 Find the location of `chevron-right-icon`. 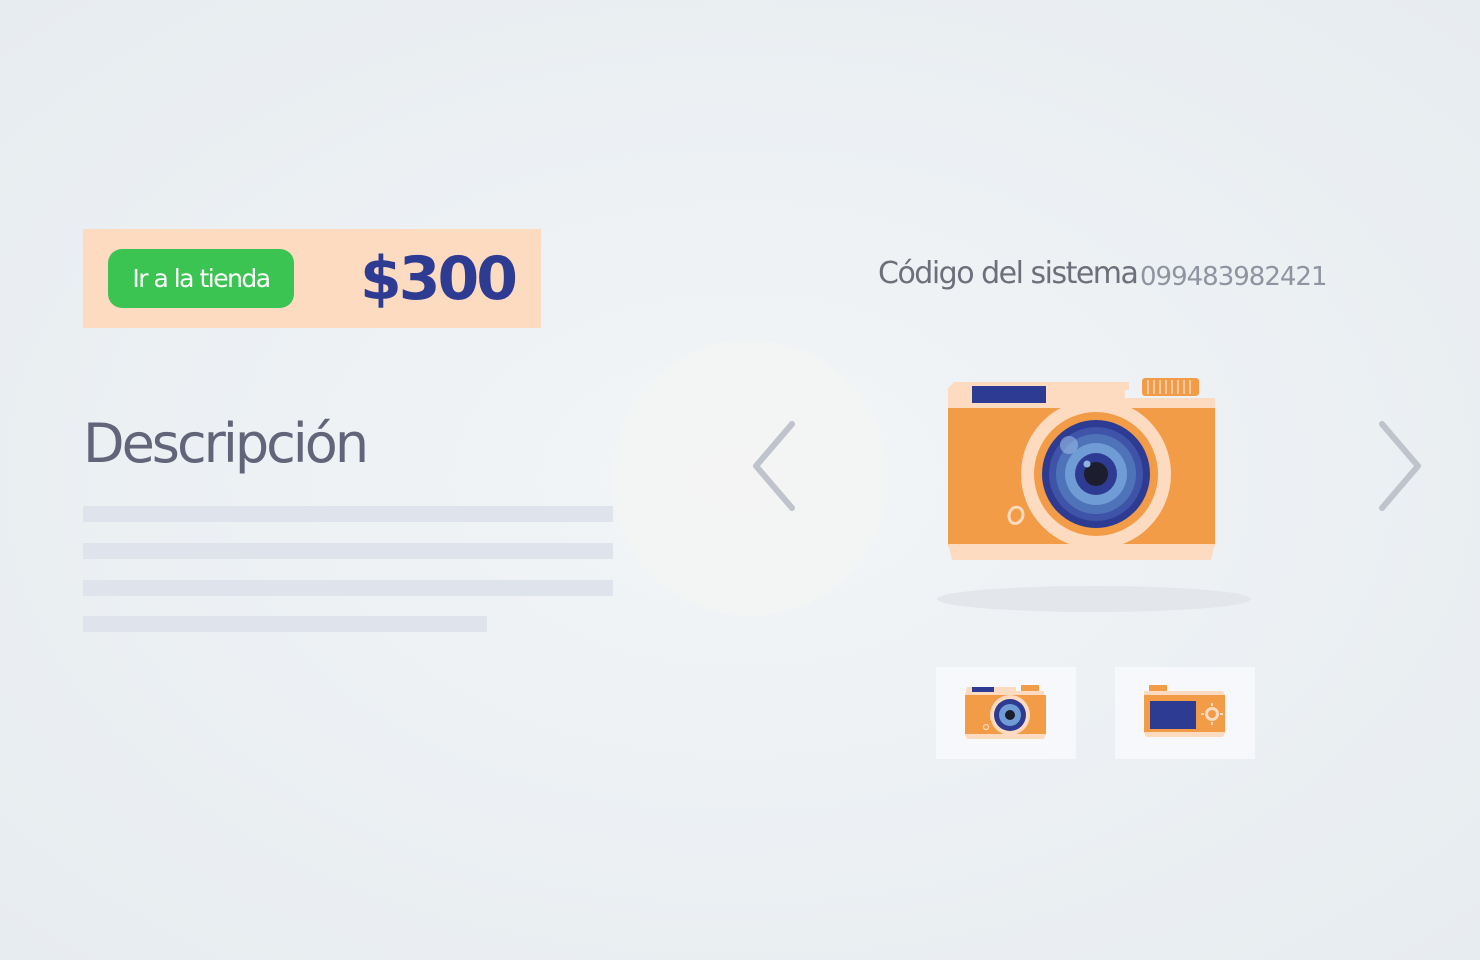

chevron-right-icon is located at coordinates (1400, 466).